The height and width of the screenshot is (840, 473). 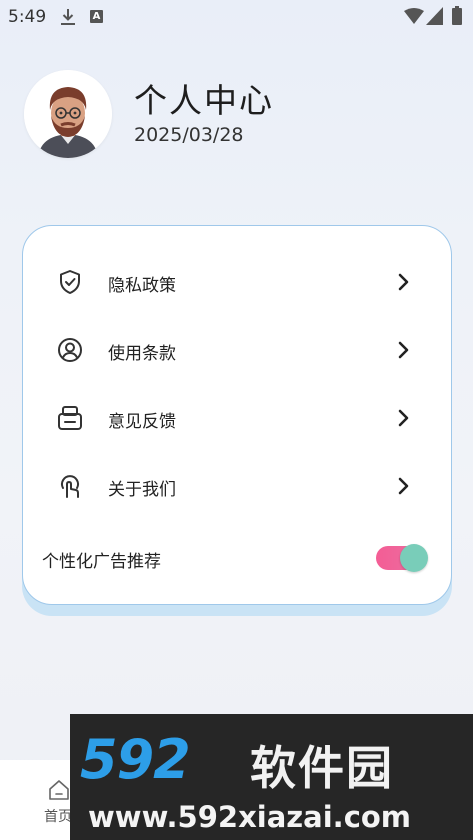 I want to click on wifi-icon, so click(x=414, y=16).